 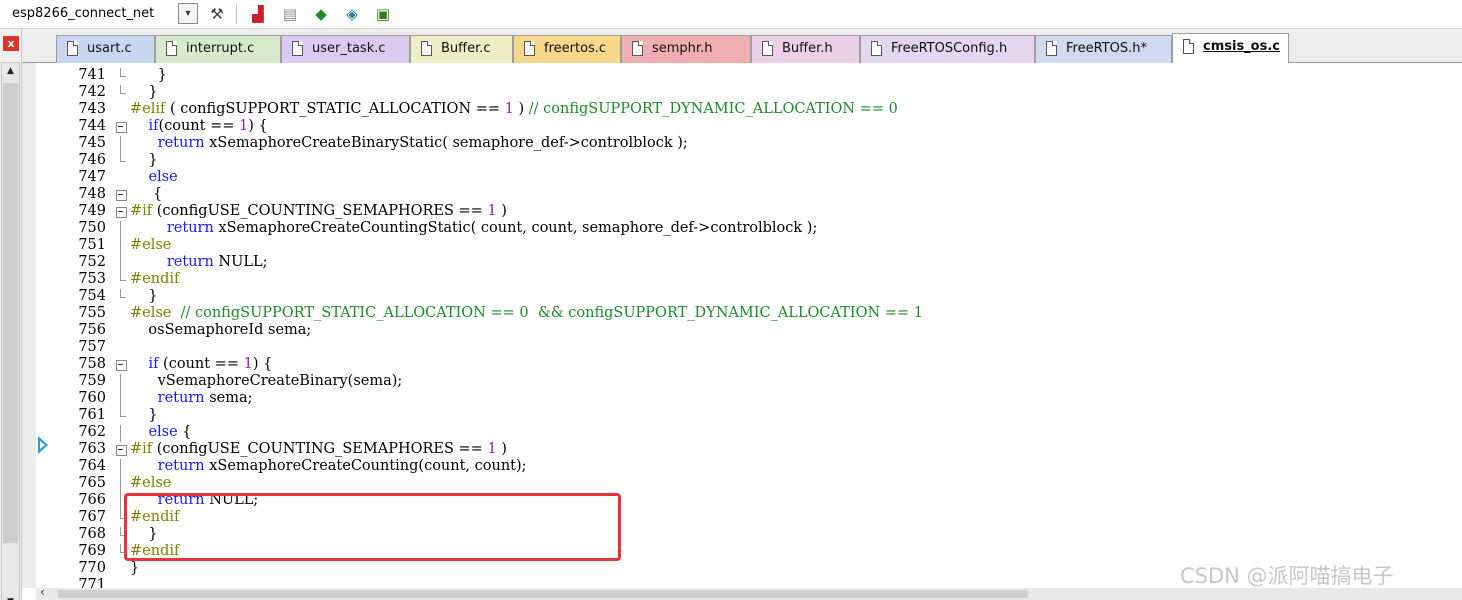 What do you see at coordinates (758, 279) in the screenshot?
I see `code-line: 753 #endif` at bounding box center [758, 279].